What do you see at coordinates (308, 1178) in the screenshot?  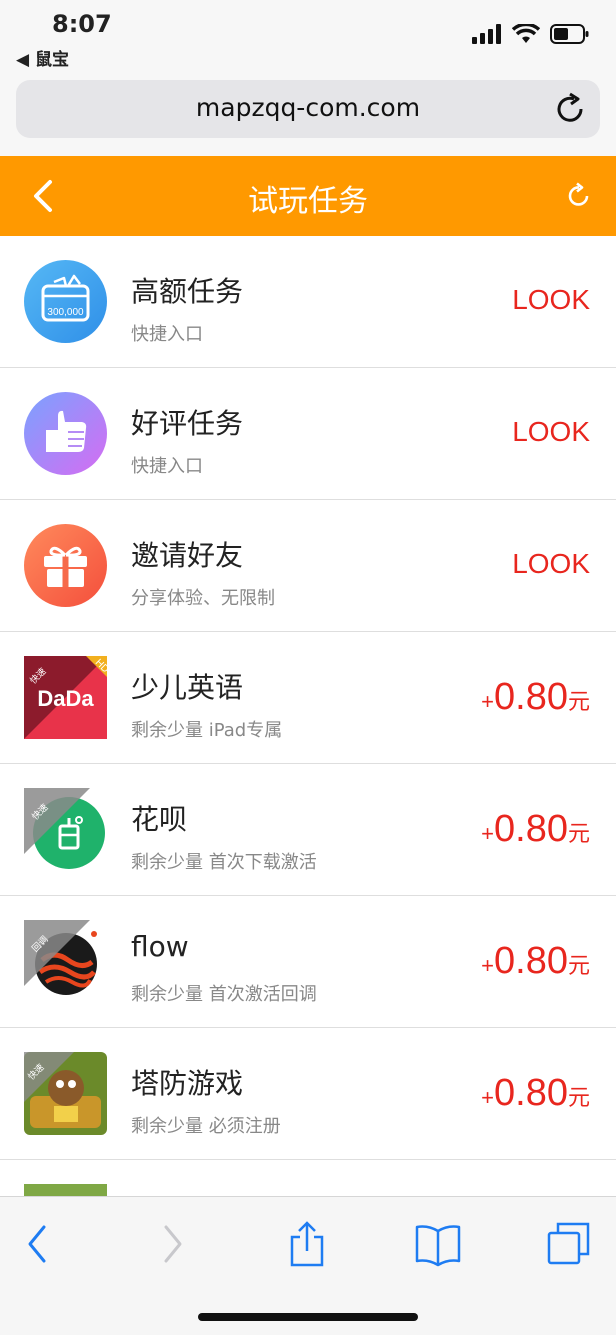 I see `app-row-partial` at bounding box center [308, 1178].